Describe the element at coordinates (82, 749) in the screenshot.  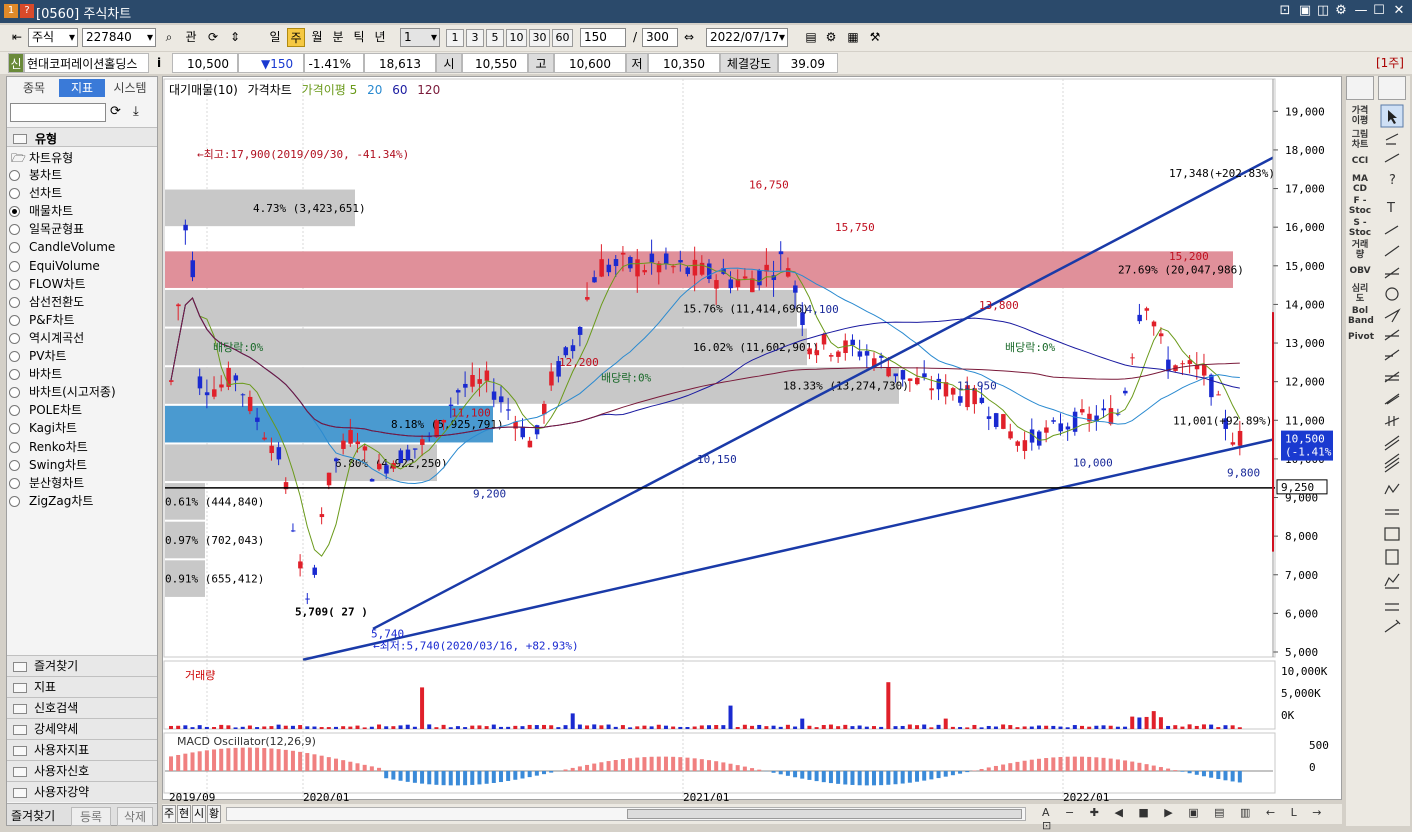
I see `left-section: 사용자지표` at that location.